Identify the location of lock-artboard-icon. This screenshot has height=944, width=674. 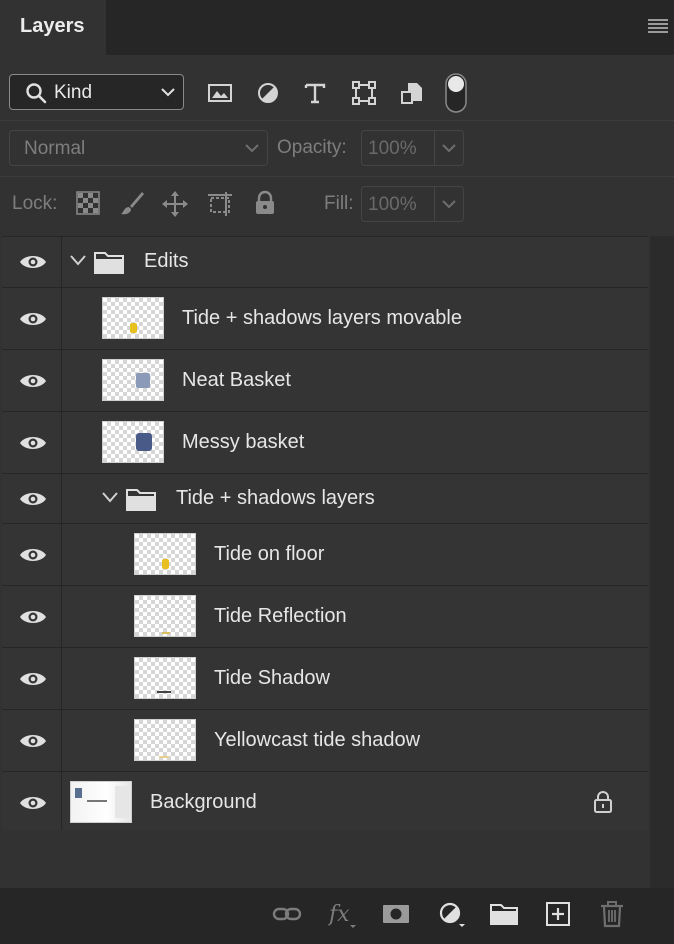
(220, 204).